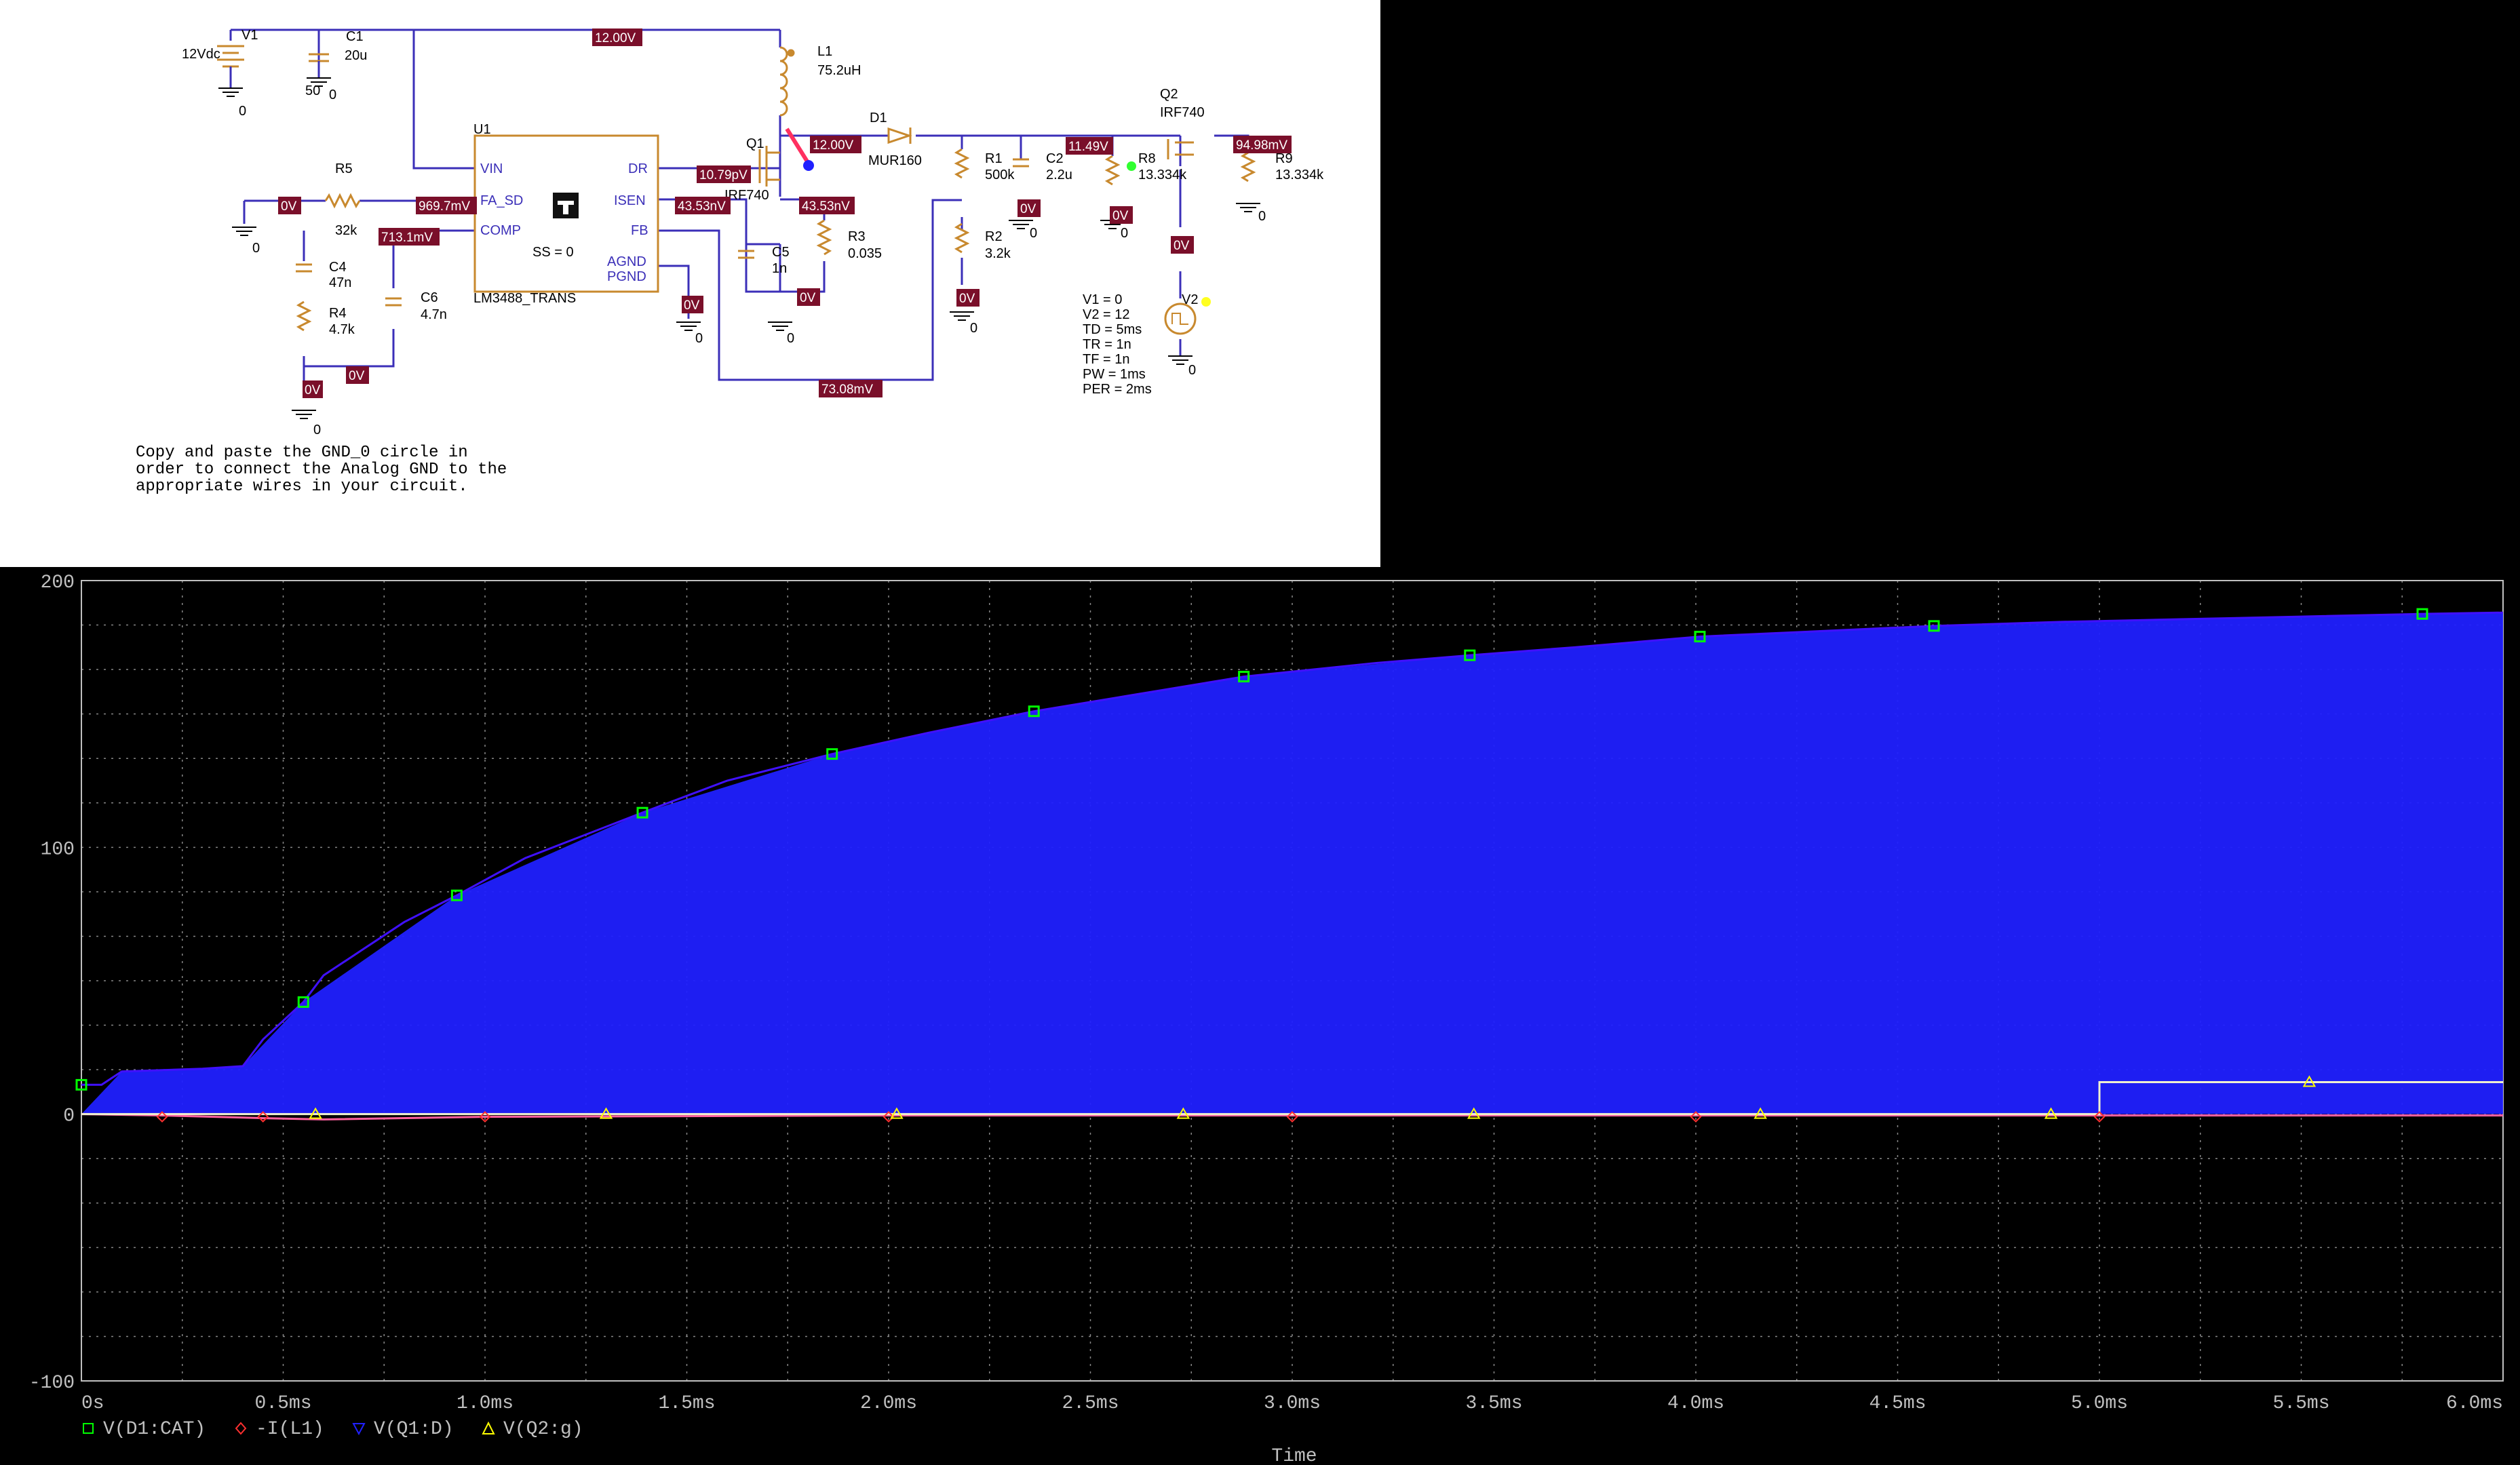  What do you see at coordinates (824, 237) in the screenshot?
I see `r3-resistor-icon` at bounding box center [824, 237].